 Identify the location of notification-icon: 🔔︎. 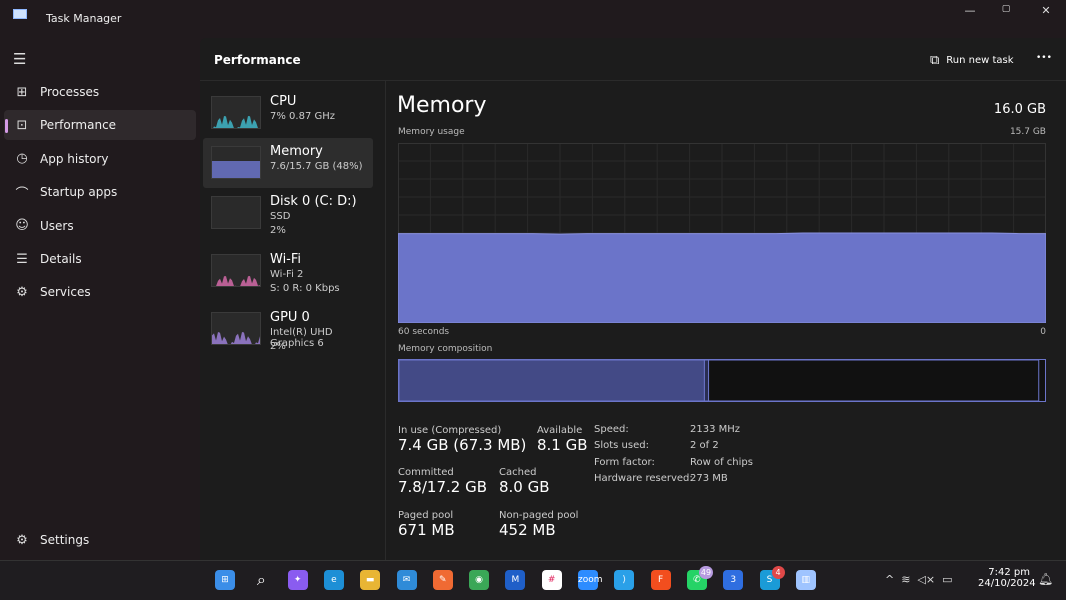
(1045, 579).